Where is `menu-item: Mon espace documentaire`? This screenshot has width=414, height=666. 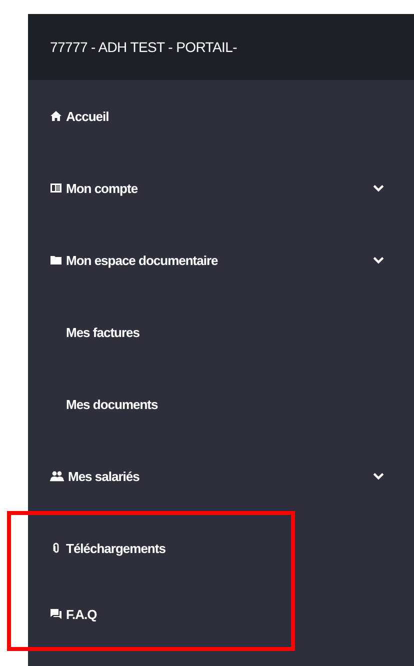 menu-item: Mon espace documentaire is located at coordinates (134, 260).